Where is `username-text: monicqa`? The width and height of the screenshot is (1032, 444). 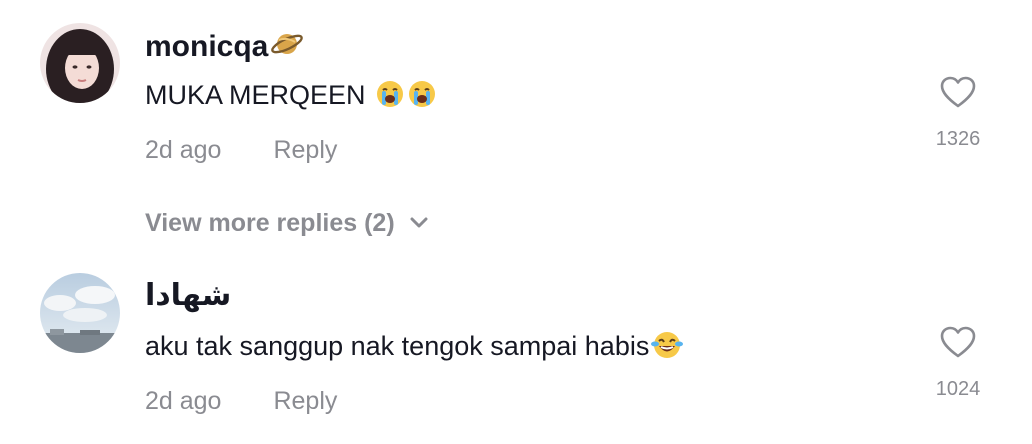 username-text: monicqa is located at coordinates (207, 46).